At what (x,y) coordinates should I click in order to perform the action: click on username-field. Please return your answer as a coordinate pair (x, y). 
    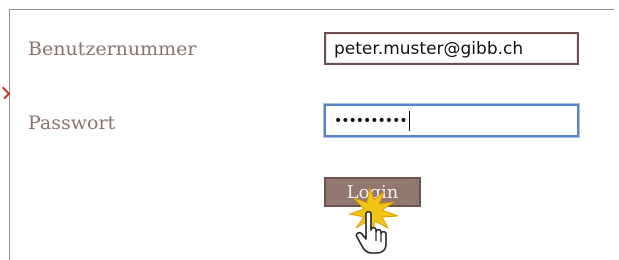
    Looking at the image, I should click on (451, 48).